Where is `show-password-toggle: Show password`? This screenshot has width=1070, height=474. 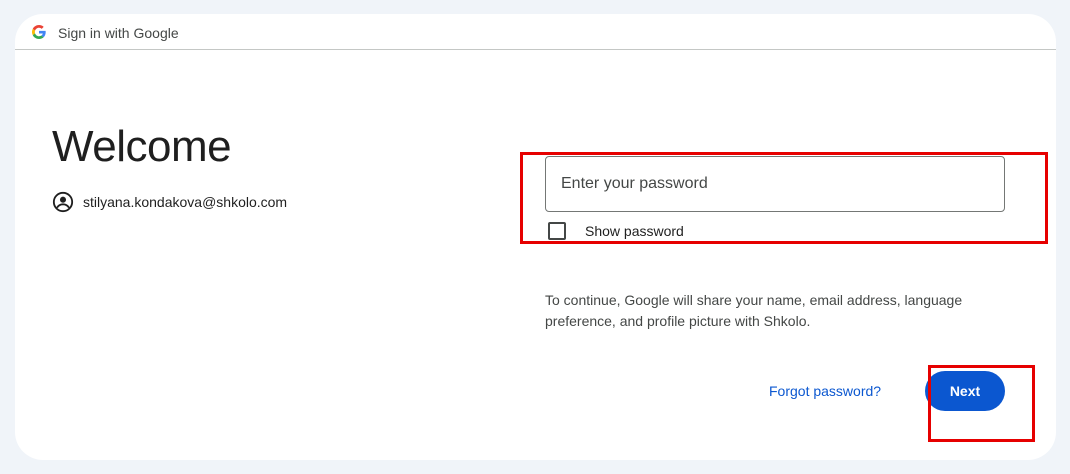
show-password-toggle: Show password is located at coordinates (616, 231).